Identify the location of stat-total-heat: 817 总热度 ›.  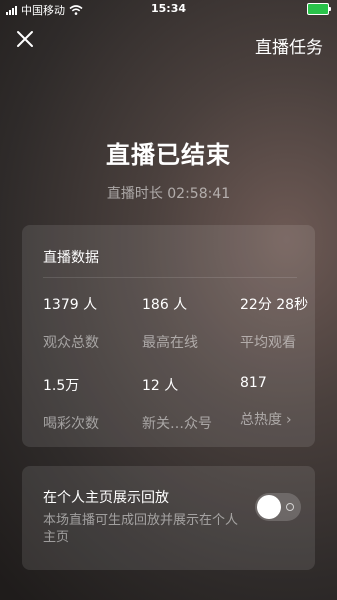
(266, 402).